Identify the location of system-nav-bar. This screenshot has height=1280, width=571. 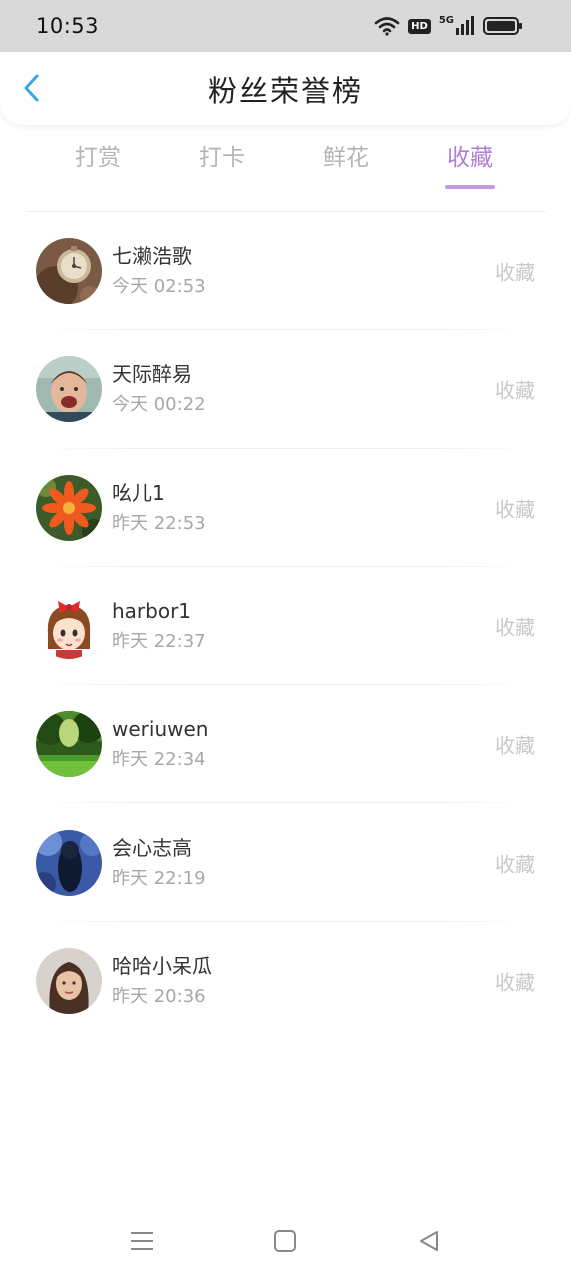
(285, 1242).